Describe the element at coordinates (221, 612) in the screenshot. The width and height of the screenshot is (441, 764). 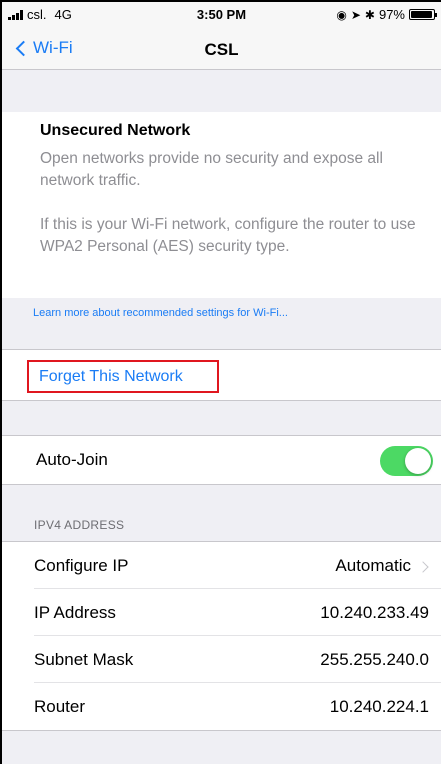
I see `ip-address-row: IP Address 10.240.233.49` at that location.